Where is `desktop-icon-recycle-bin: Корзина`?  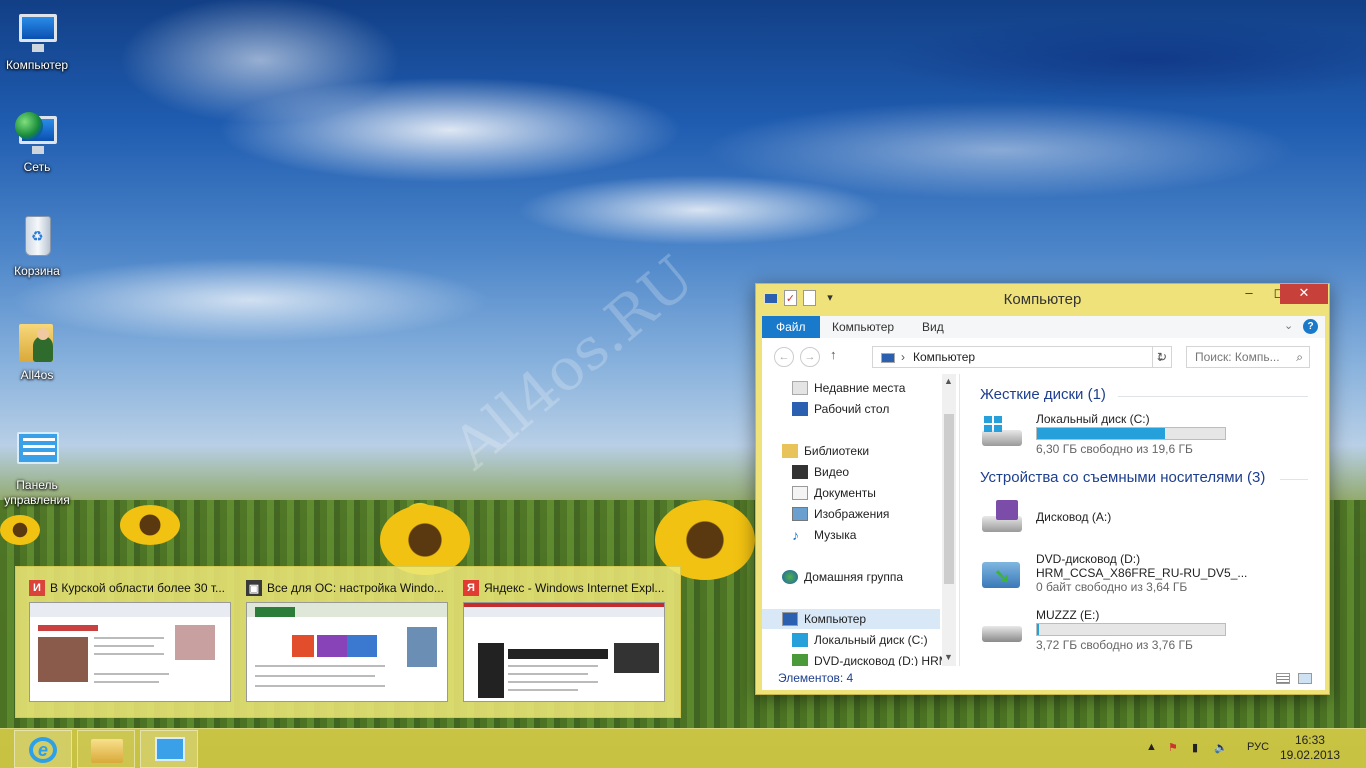
desktop-icon-recycle-bin: Корзина is located at coordinates (37, 246).